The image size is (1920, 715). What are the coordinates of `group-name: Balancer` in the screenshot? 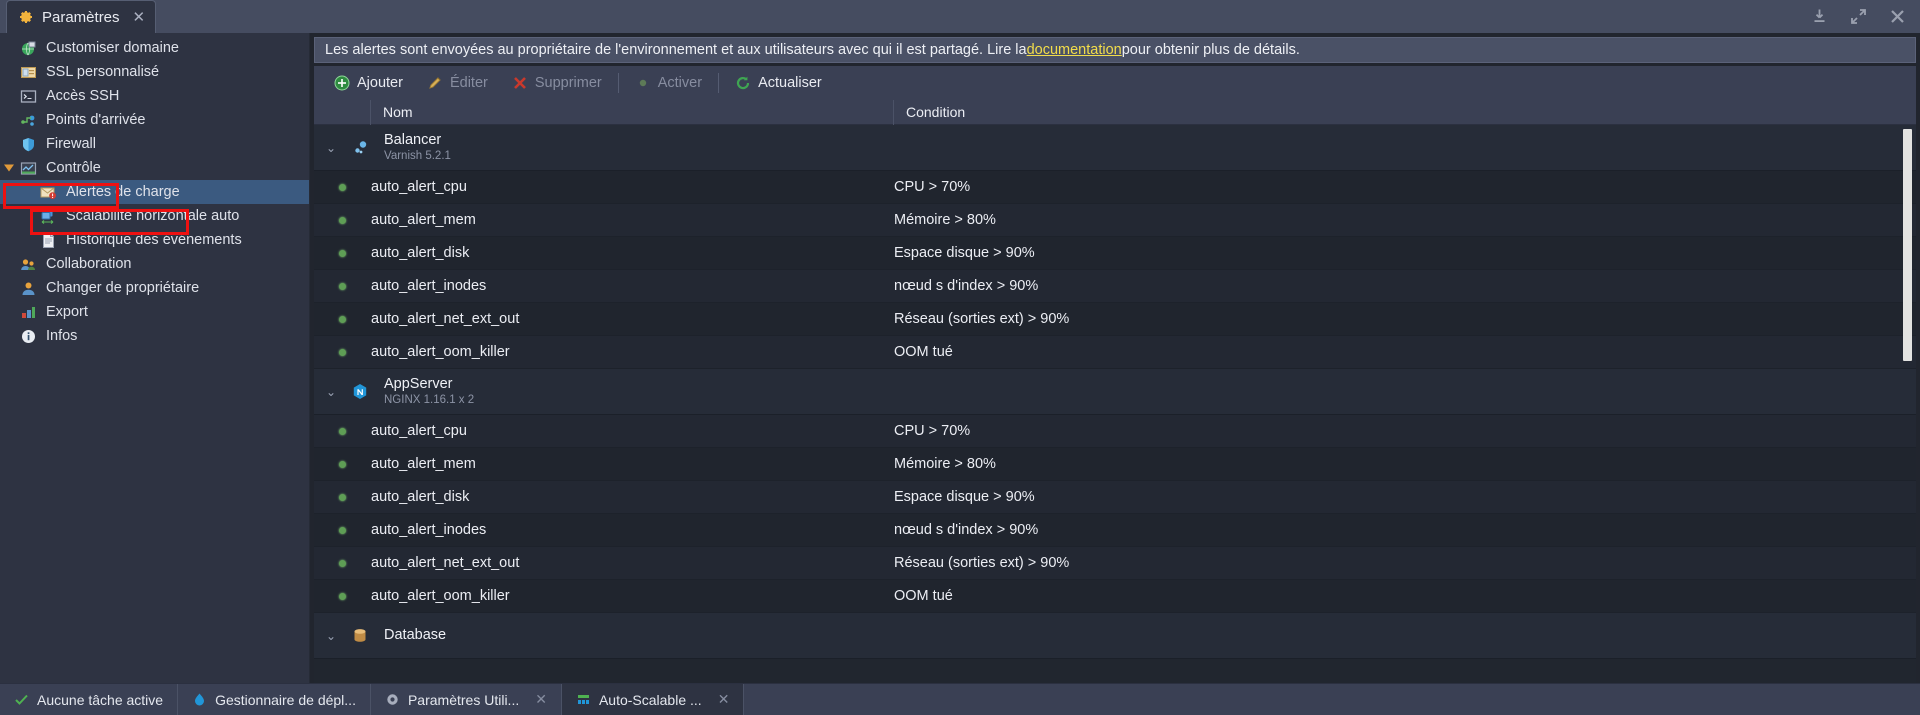 It's located at (413, 140).